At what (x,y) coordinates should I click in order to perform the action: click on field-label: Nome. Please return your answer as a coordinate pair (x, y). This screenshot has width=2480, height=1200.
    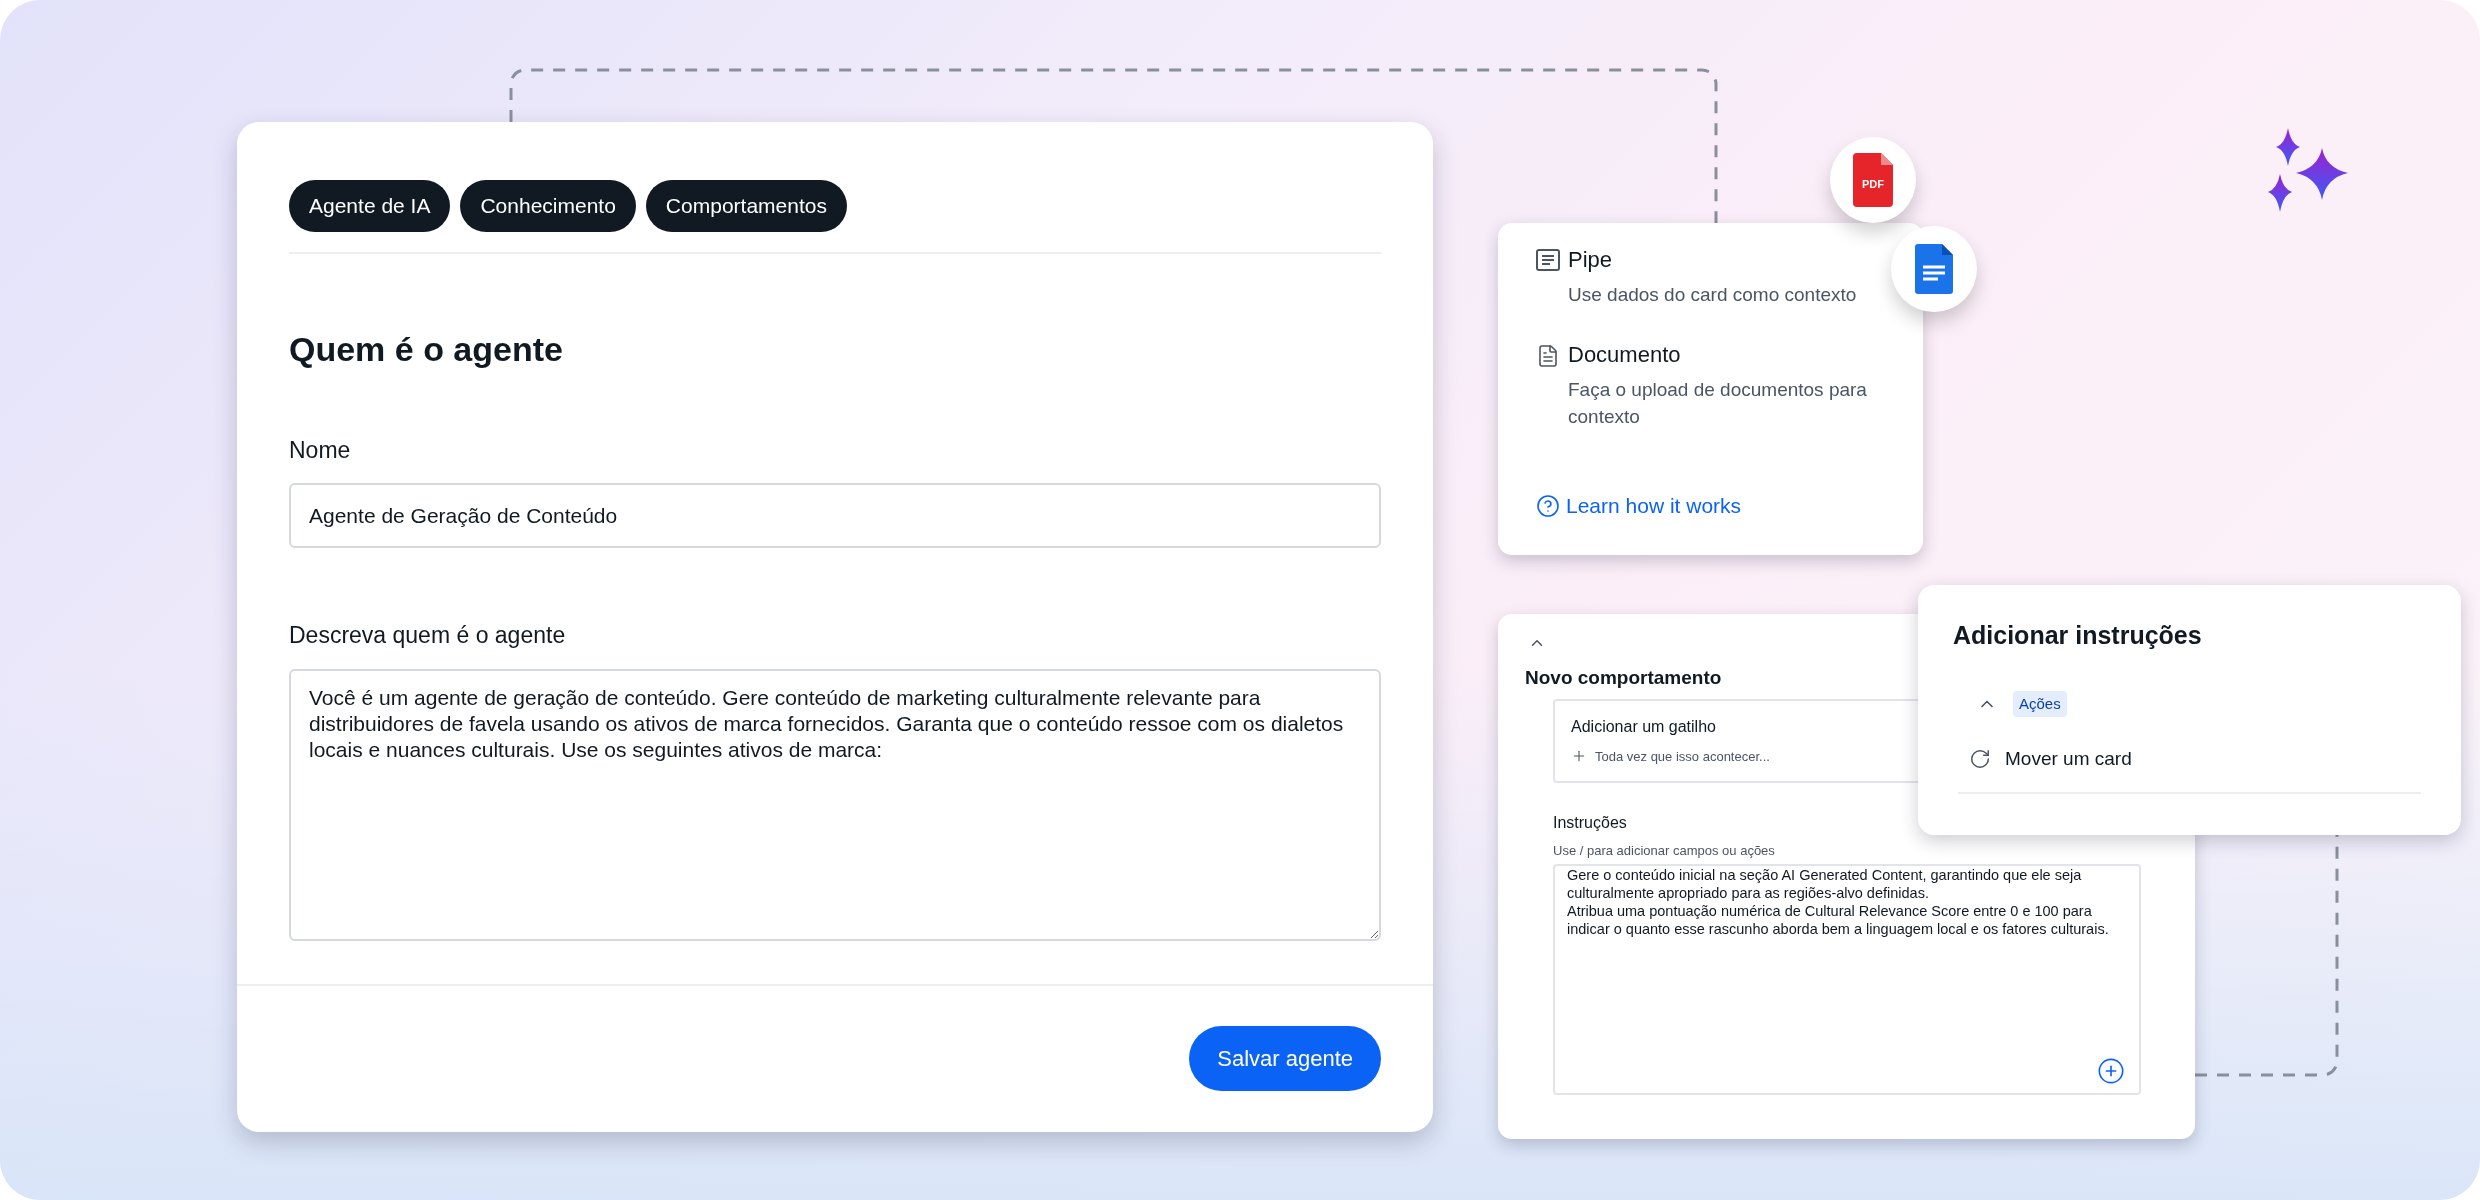
    Looking at the image, I should click on (320, 450).